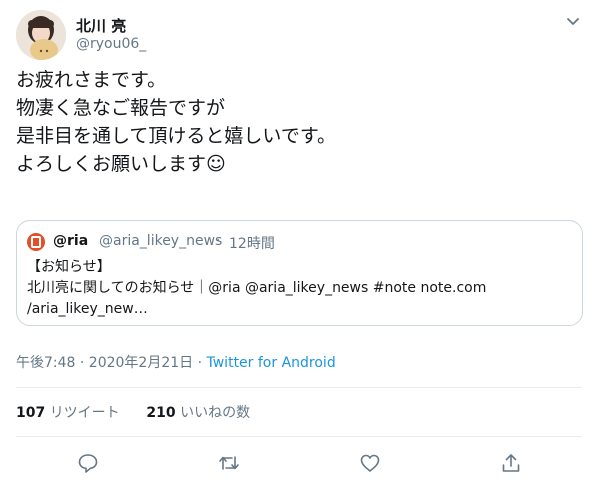 The image size is (598, 486). I want to click on avatar, so click(41, 35).